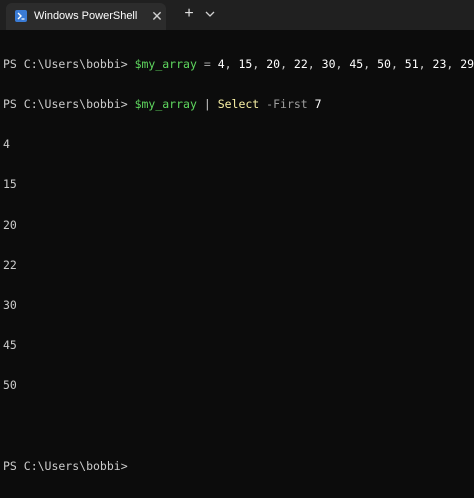 The width and height of the screenshot is (474, 498). What do you see at coordinates (439, 63) in the screenshot?
I see `array-value: 23` at bounding box center [439, 63].